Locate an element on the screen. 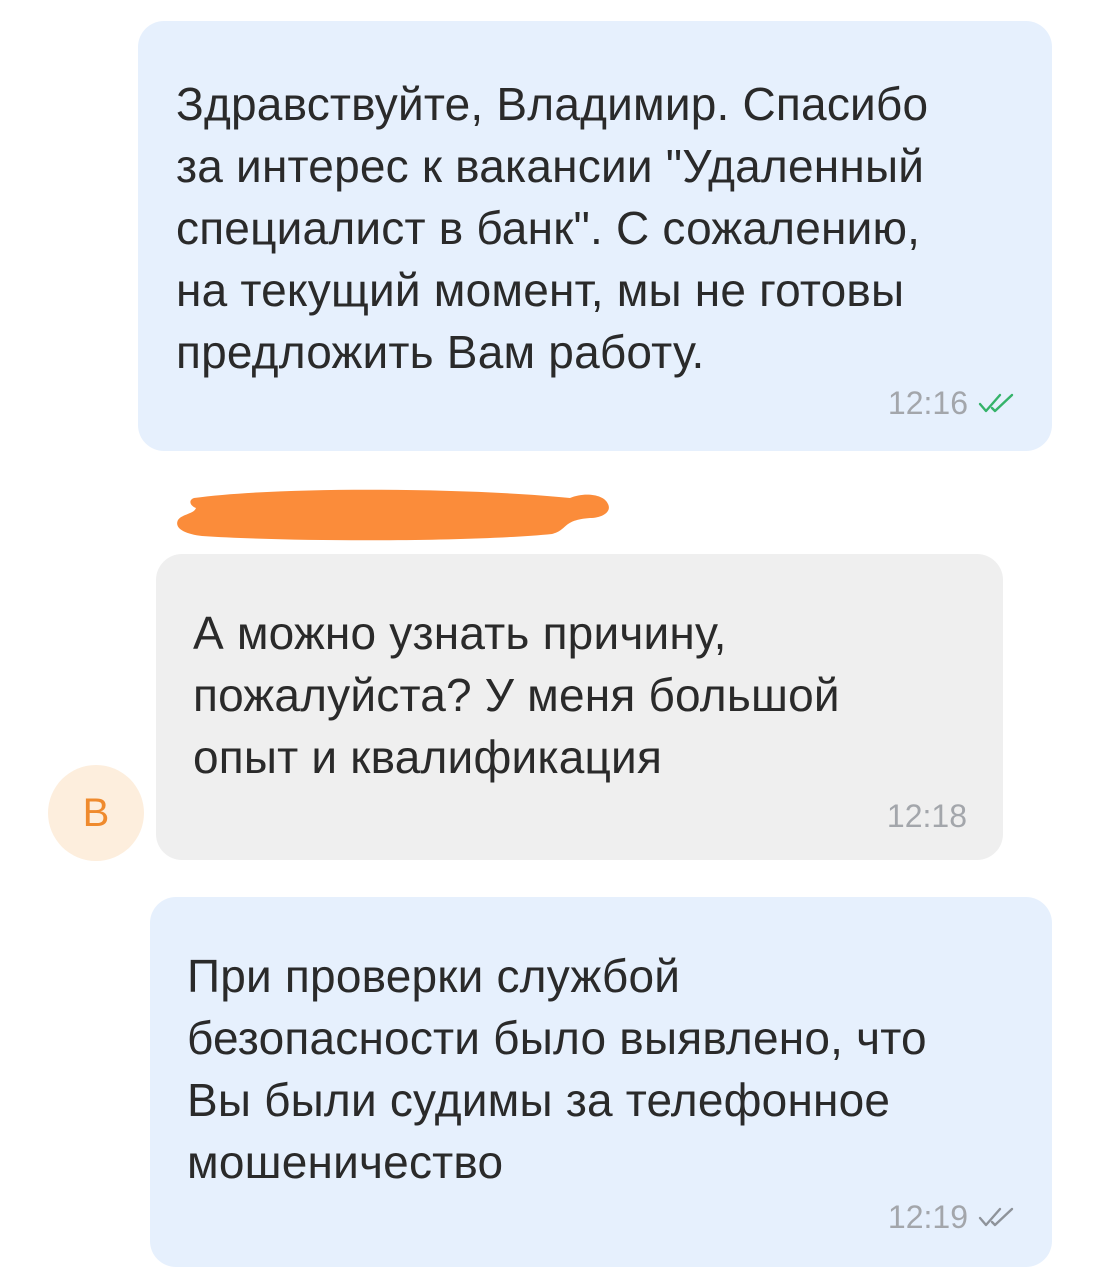 Image resolution: width=1099 pixels, height=1275 pixels. redaction-marker is located at coordinates (393, 515).